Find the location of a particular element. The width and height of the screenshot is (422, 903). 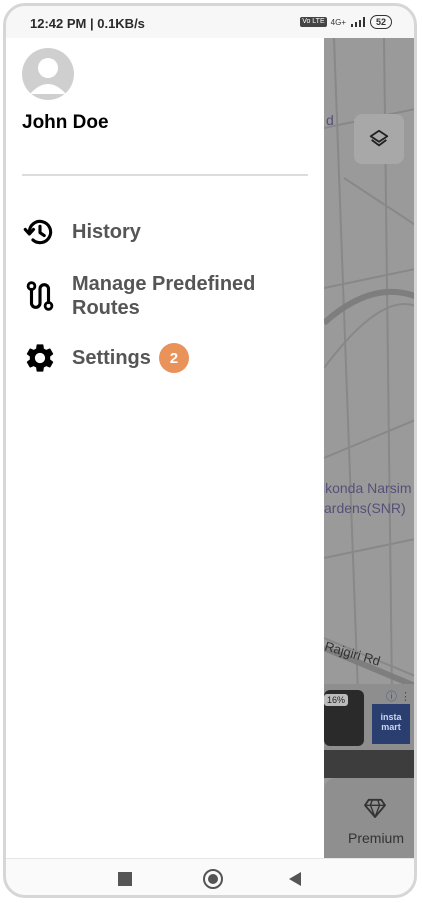

menu-item-settings: Settings 2 is located at coordinates (105, 358).